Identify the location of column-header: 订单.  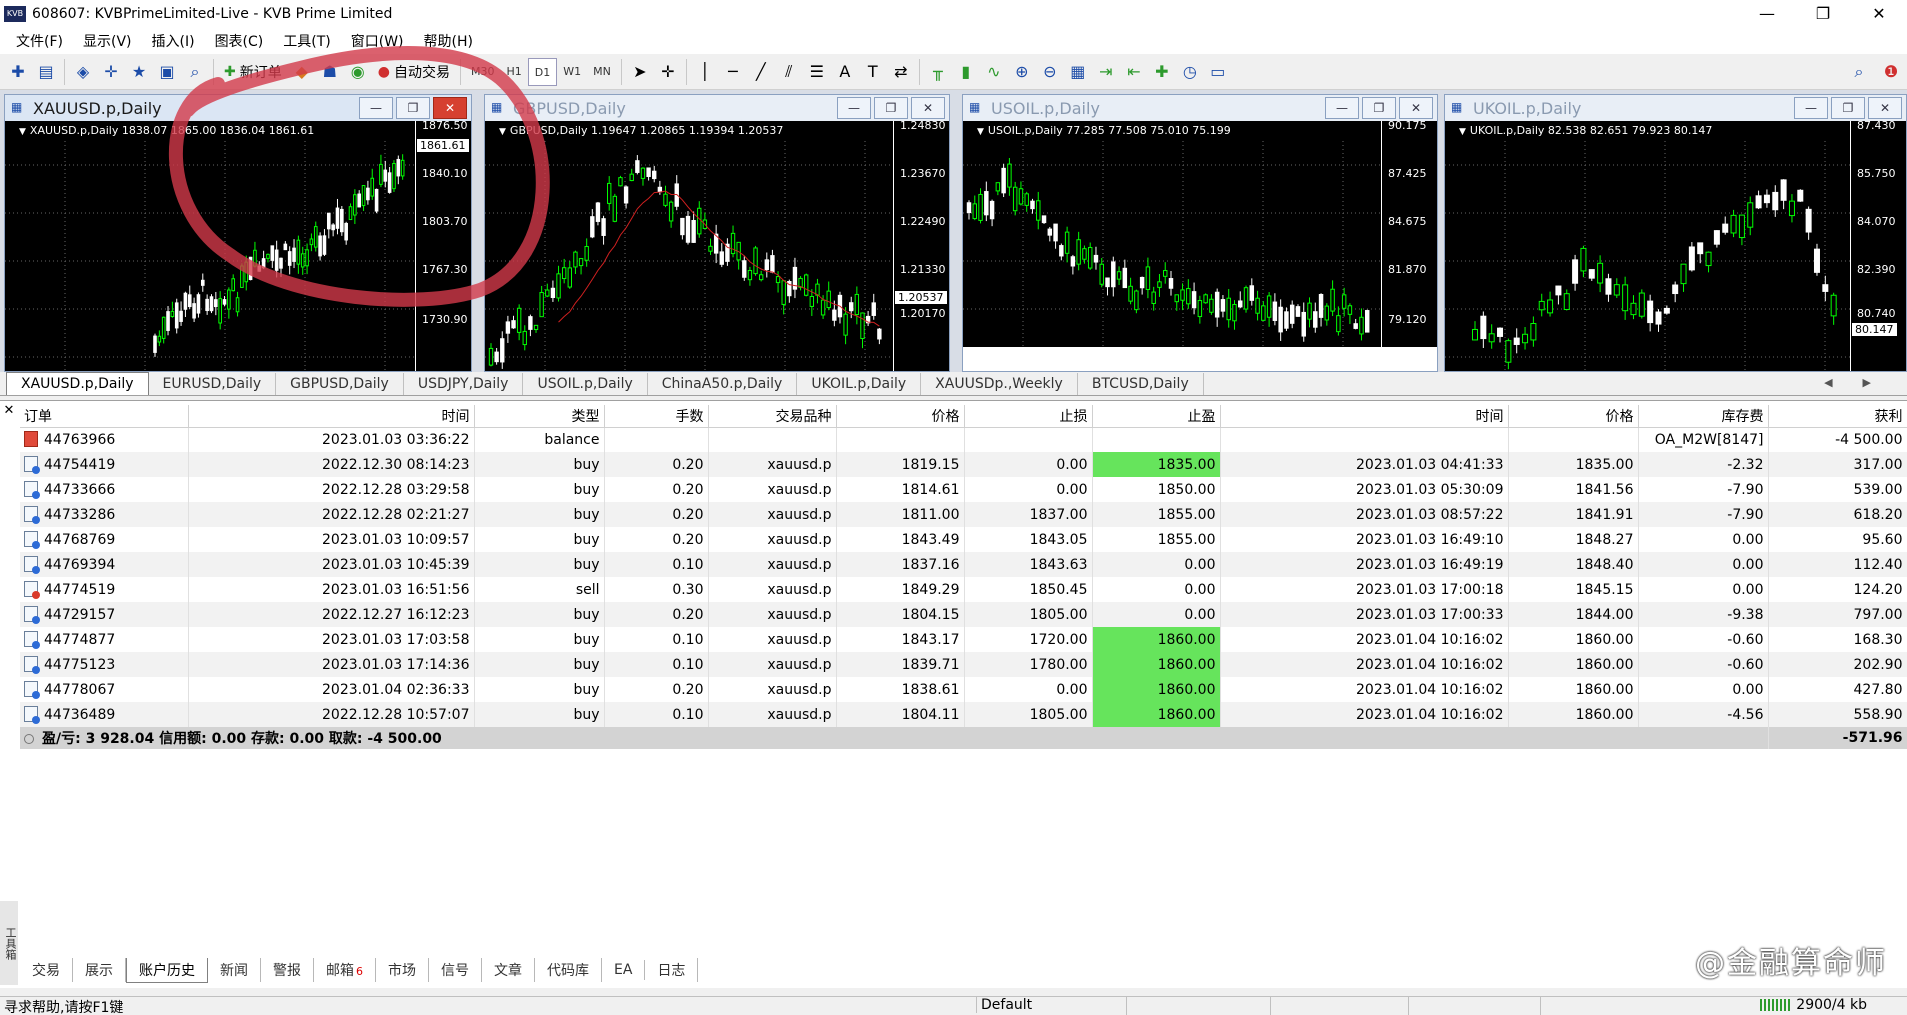
(104, 416).